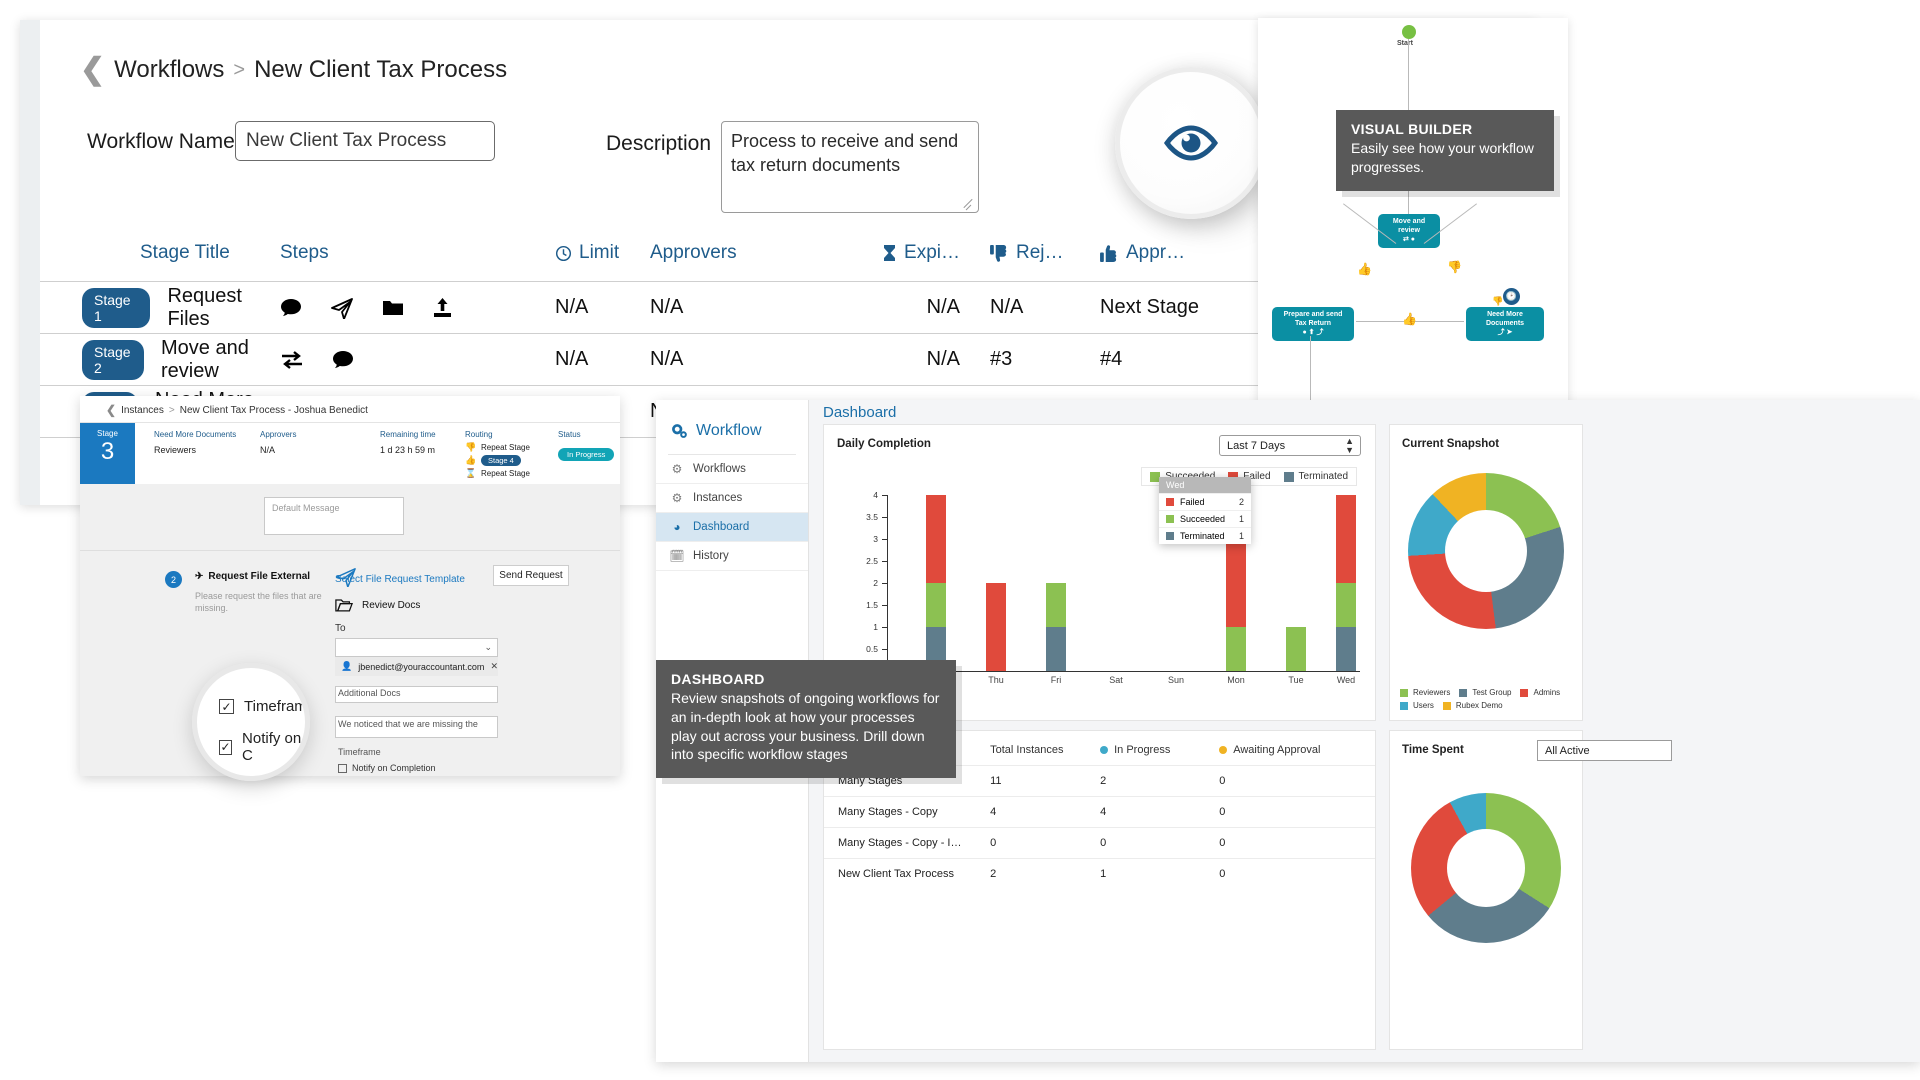 The image size is (1920, 1080). Describe the element at coordinates (497, 473) in the screenshot. I see `routing-row: ⌛ Repeat Stage` at that location.